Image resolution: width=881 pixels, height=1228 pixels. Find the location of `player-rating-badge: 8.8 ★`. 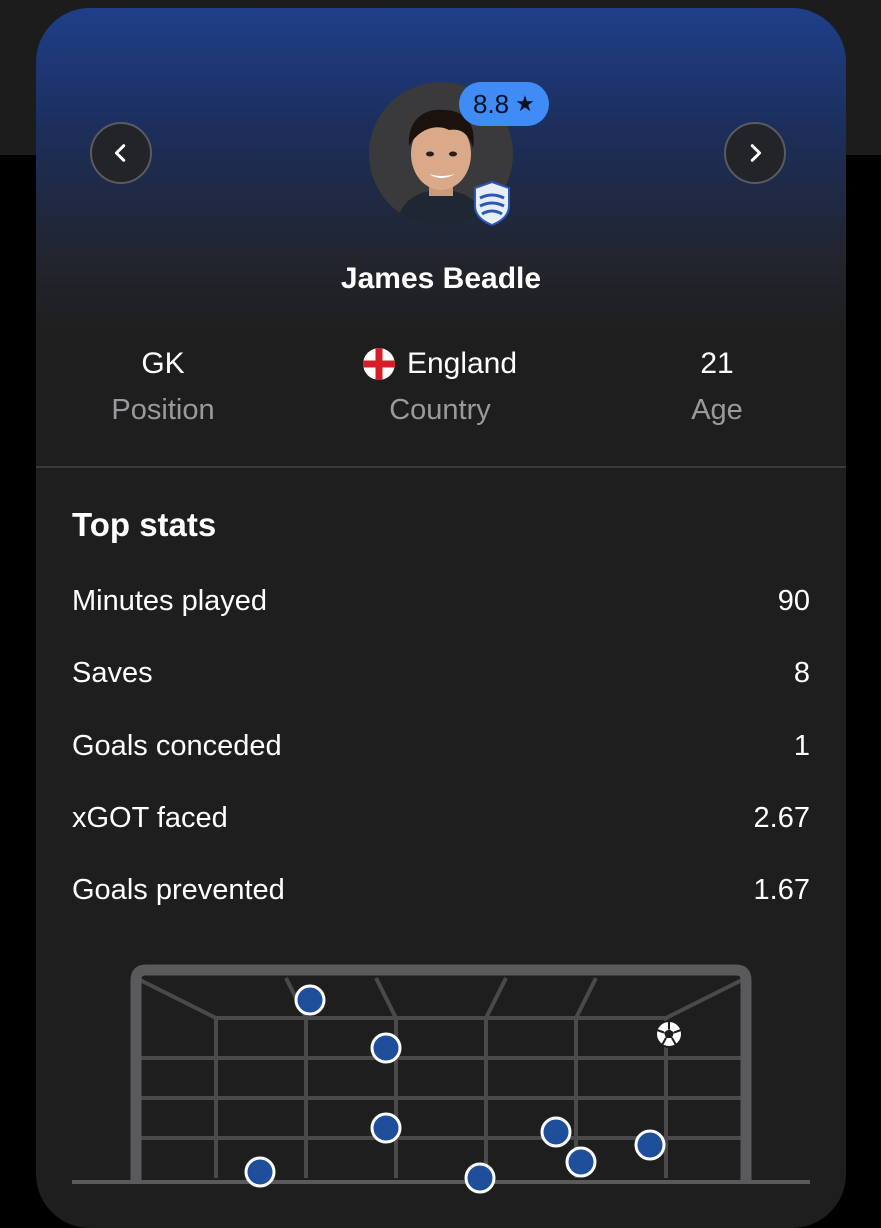

player-rating-badge: 8.8 ★ is located at coordinates (504, 104).